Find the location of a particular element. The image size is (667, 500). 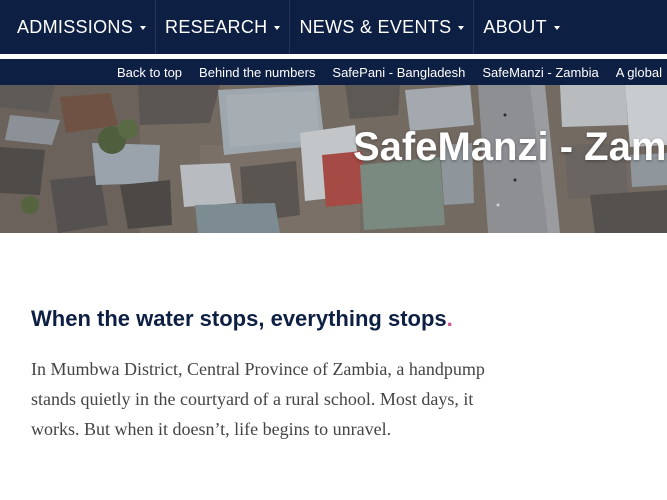

headline-text: When the water stops, everything stops is located at coordinates (239, 318).